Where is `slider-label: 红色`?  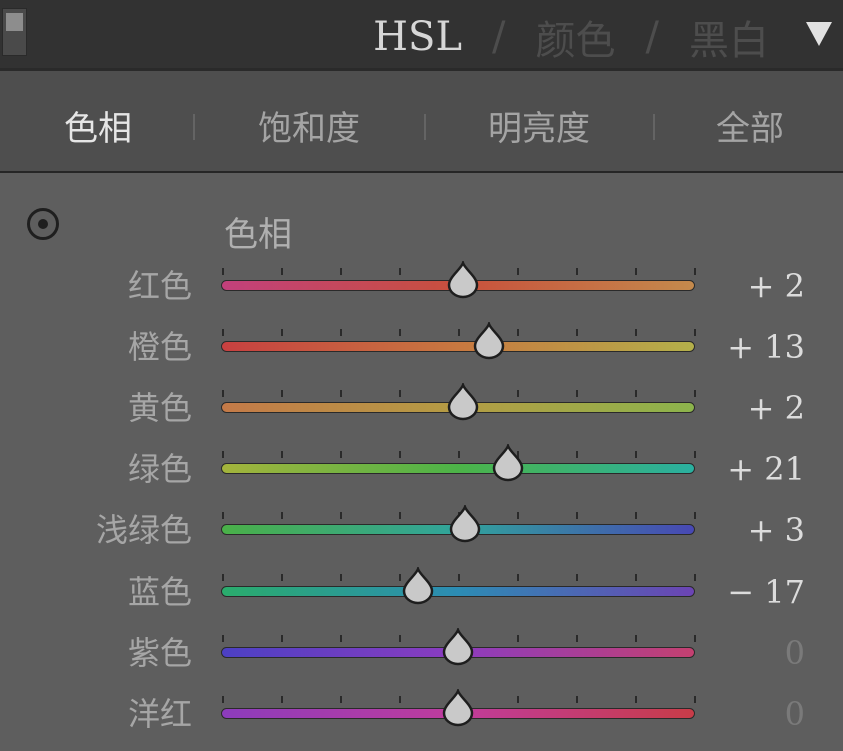
slider-label: 红色 is located at coordinates (159, 286).